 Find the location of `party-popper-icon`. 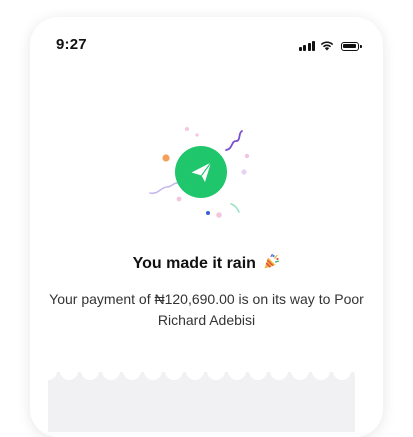

party-popper-icon is located at coordinates (272, 261).